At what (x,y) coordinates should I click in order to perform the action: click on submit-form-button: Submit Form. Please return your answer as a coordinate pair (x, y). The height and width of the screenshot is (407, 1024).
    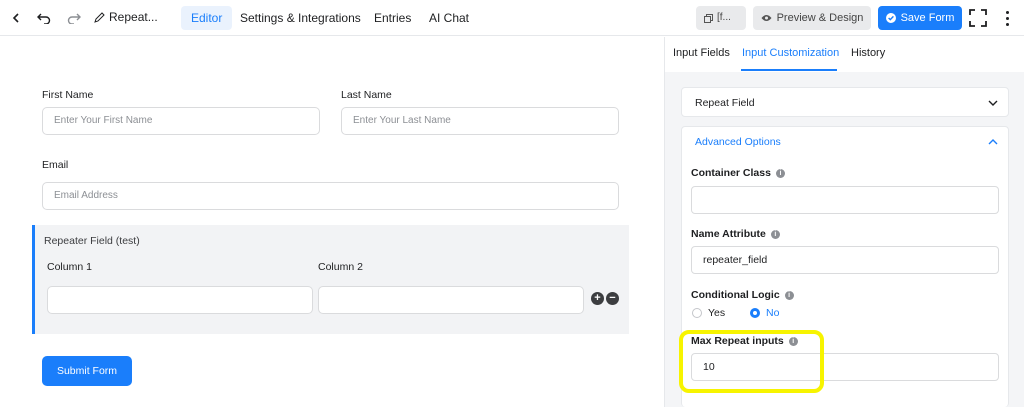
    Looking at the image, I should click on (87, 371).